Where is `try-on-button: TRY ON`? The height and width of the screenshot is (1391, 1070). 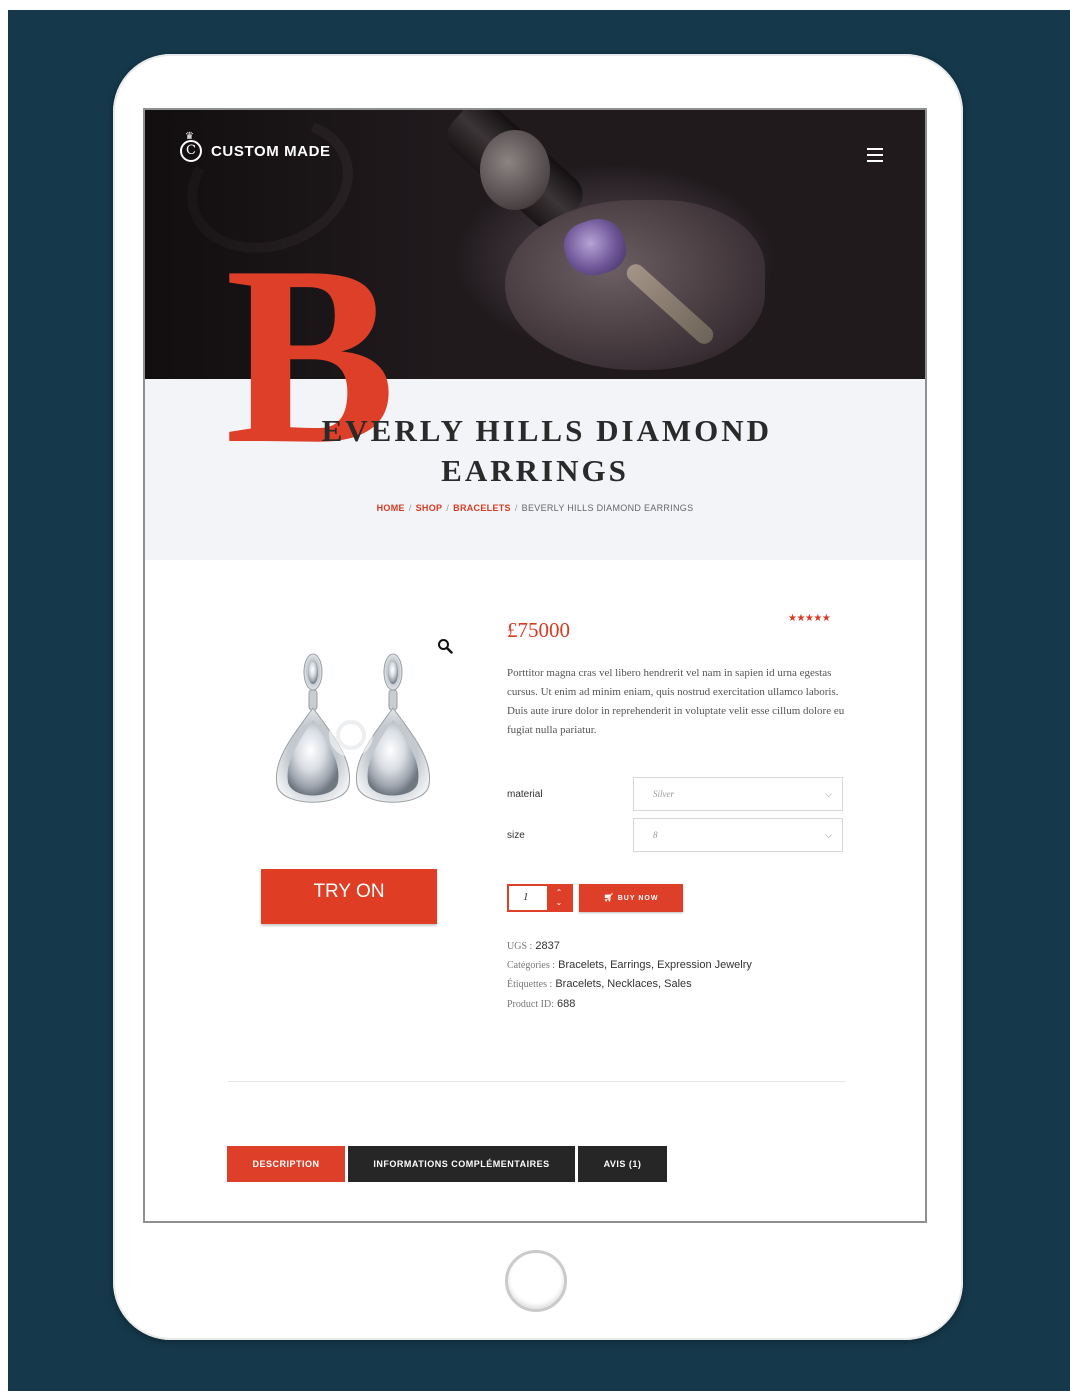
try-on-button: TRY ON is located at coordinates (349, 896).